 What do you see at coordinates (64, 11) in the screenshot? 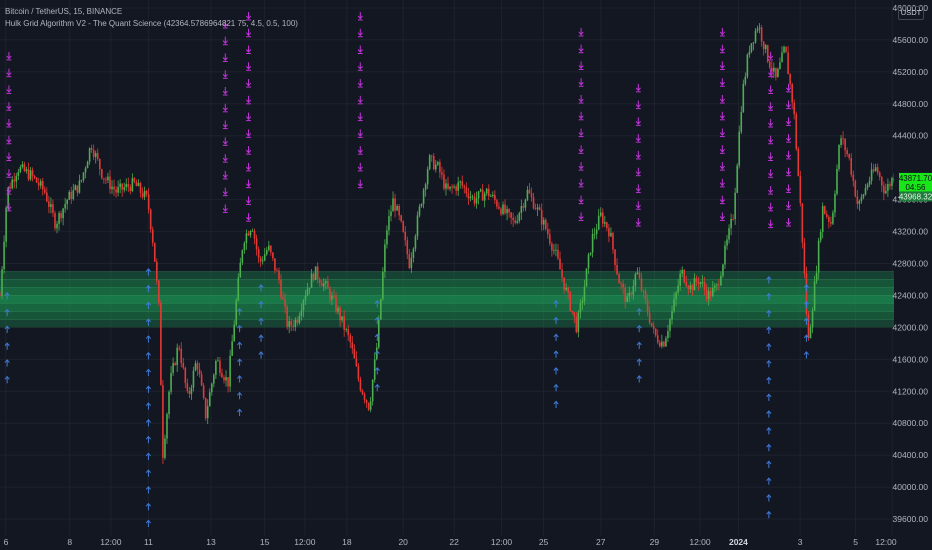
I see `symbol-title: Bitcoin / TetherUS, 15, BINANCE` at bounding box center [64, 11].